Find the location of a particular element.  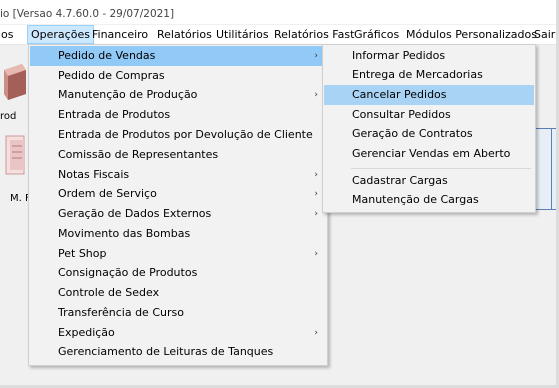

submenu-manutencao-de-cargas: Manutenção de Cargas is located at coordinates (429, 200).